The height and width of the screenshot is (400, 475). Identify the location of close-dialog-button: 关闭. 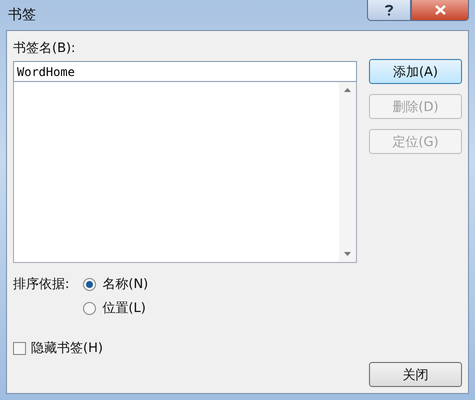
(415, 374).